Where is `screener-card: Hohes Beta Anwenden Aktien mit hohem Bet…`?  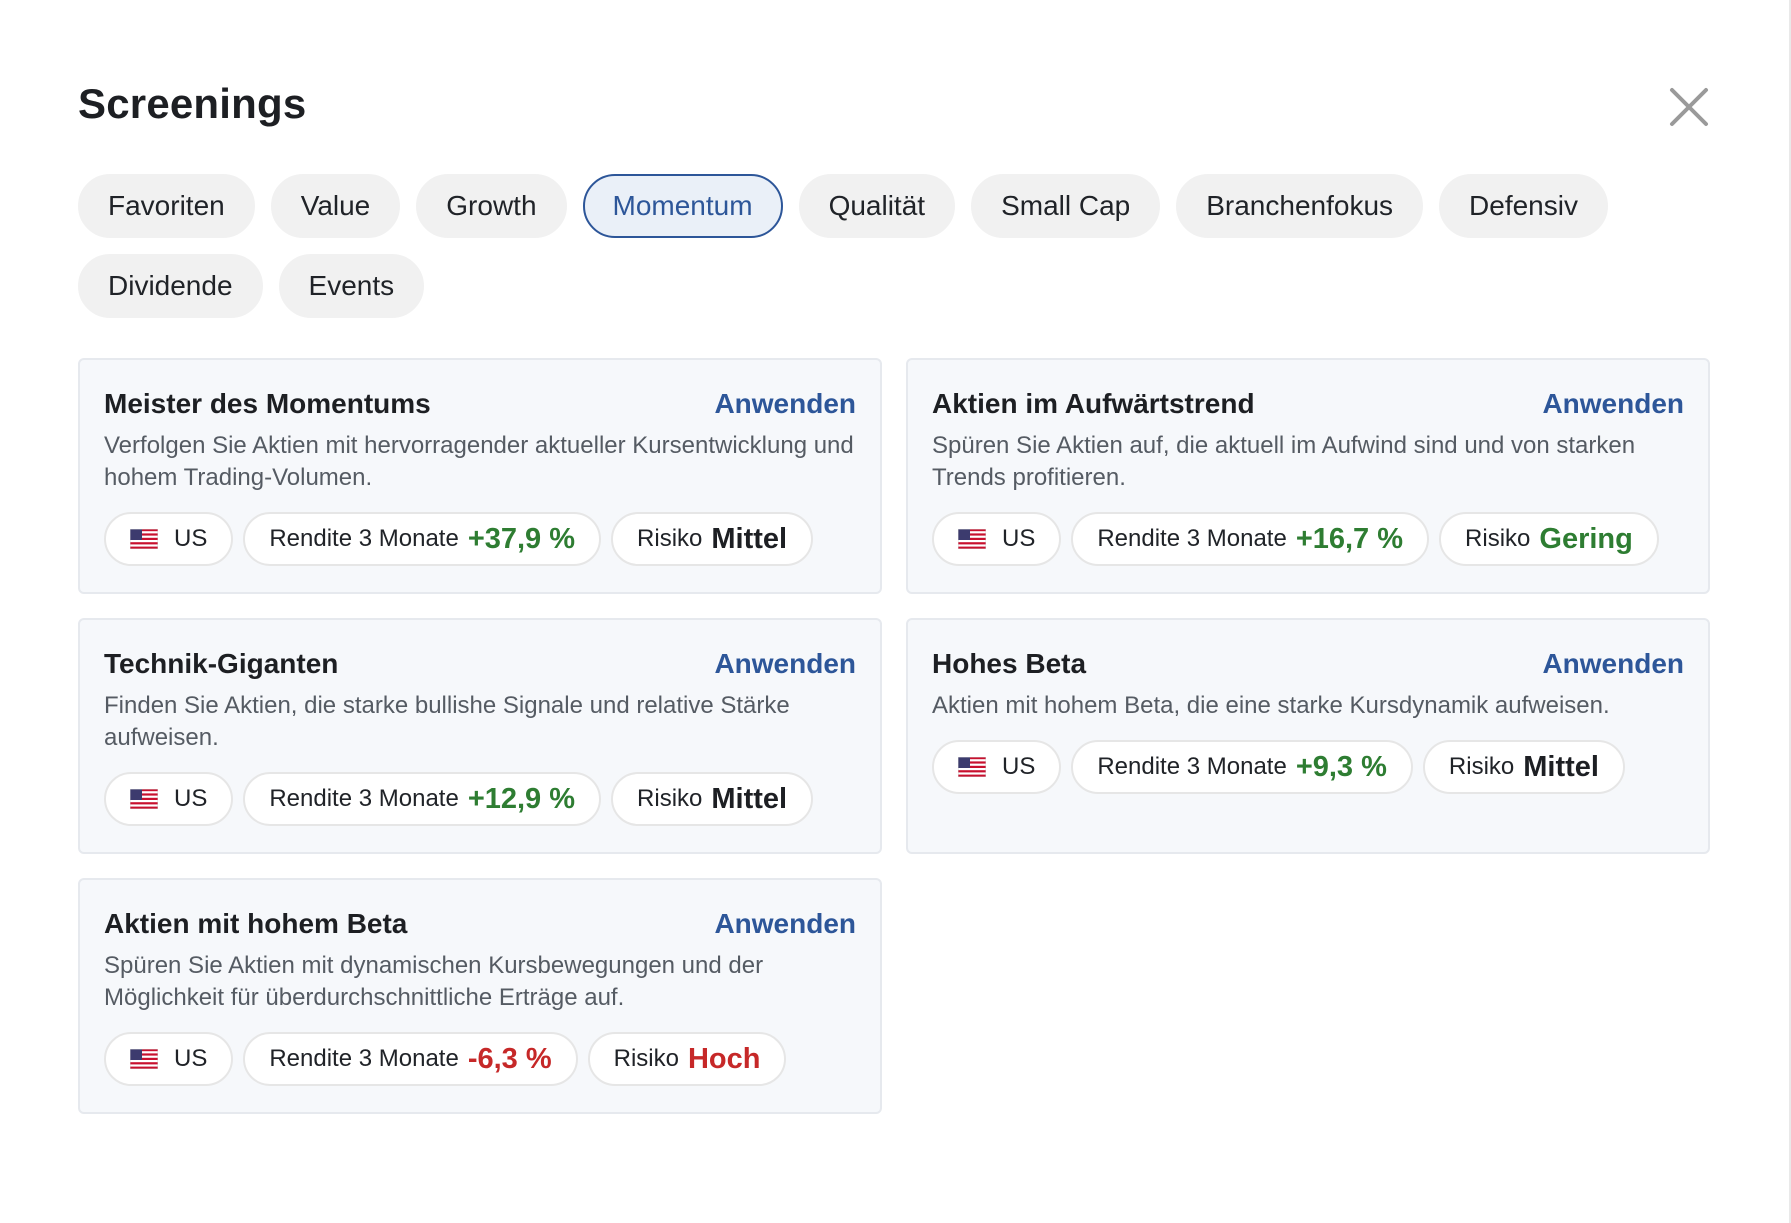
screener-card: Hohes Beta Anwenden Aktien mit hohem Bet… is located at coordinates (1308, 736).